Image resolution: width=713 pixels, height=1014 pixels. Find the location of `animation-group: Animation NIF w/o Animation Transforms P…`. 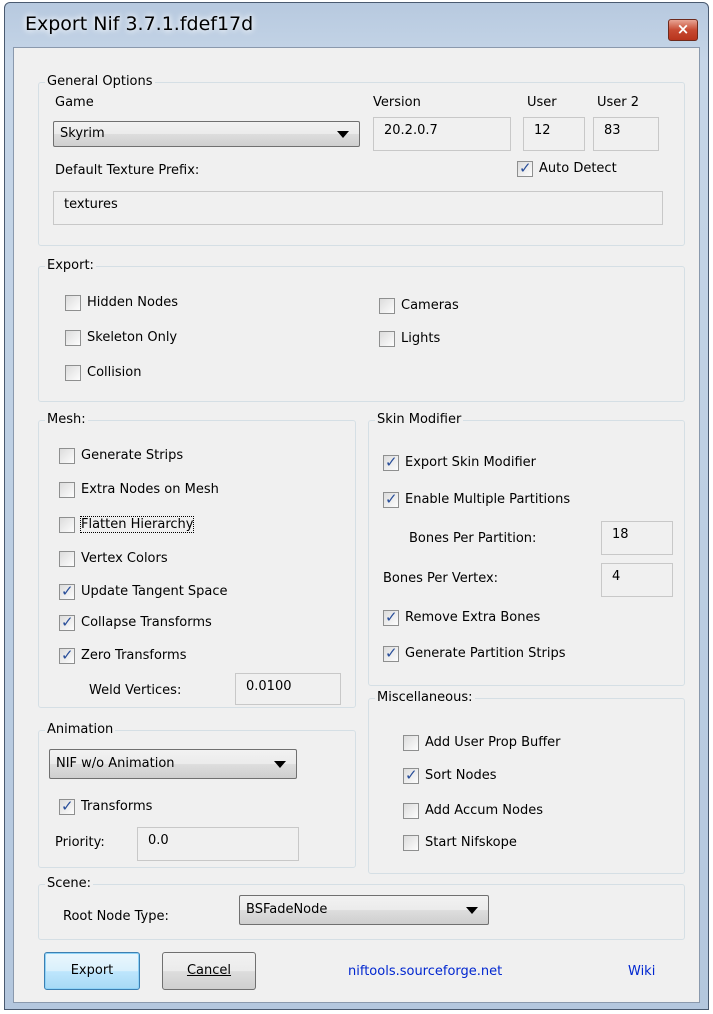

animation-group: Animation NIF w/o Animation Transforms P… is located at coordinates (197, 795).